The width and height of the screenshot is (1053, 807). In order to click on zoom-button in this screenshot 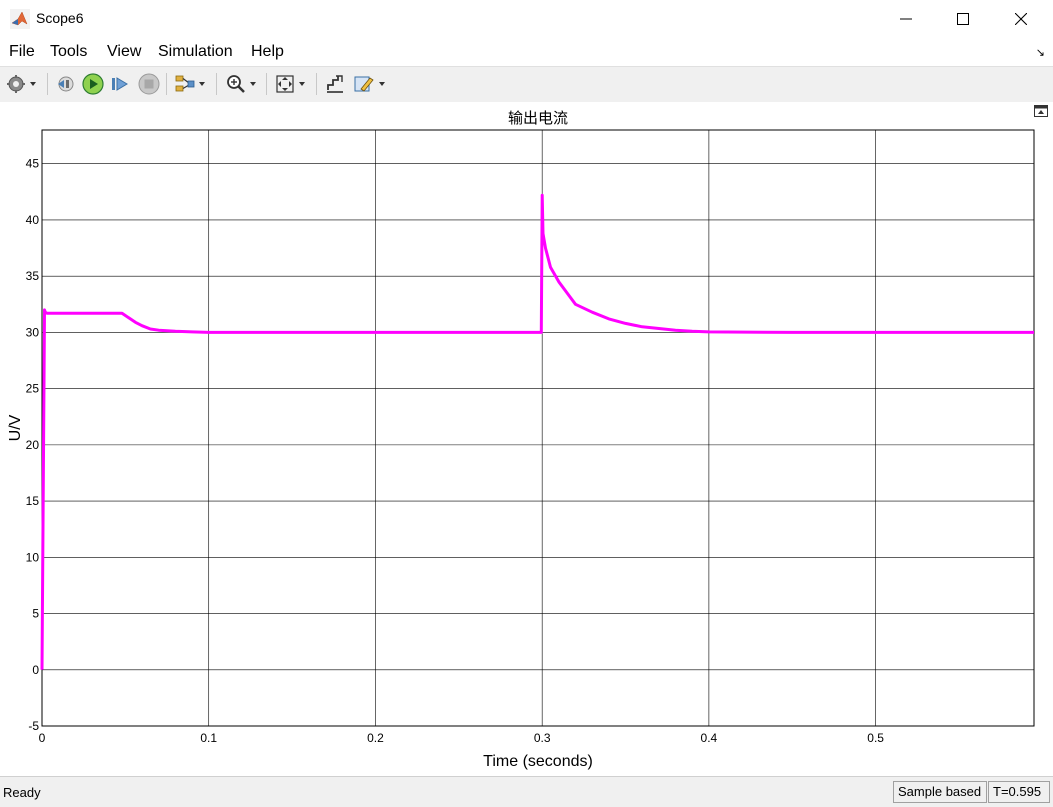, I will do `click(241, 84)`.